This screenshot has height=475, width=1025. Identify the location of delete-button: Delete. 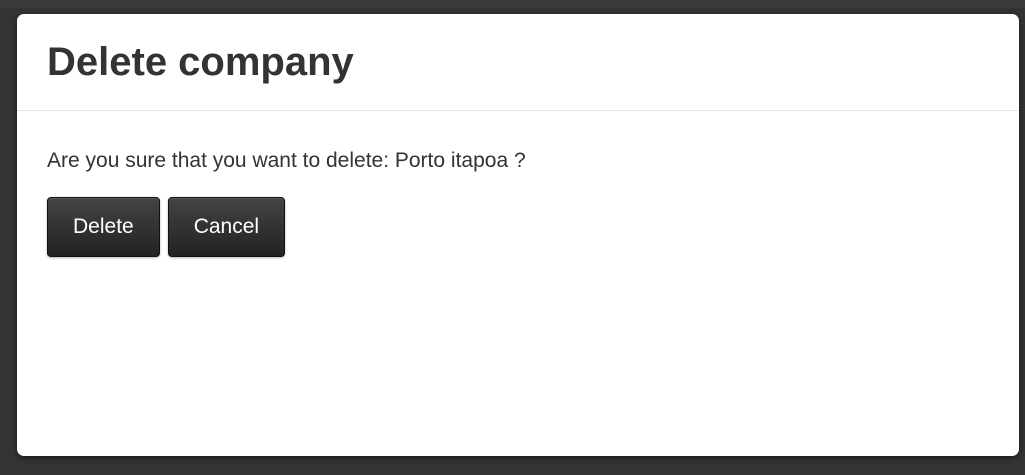
(103, 227).